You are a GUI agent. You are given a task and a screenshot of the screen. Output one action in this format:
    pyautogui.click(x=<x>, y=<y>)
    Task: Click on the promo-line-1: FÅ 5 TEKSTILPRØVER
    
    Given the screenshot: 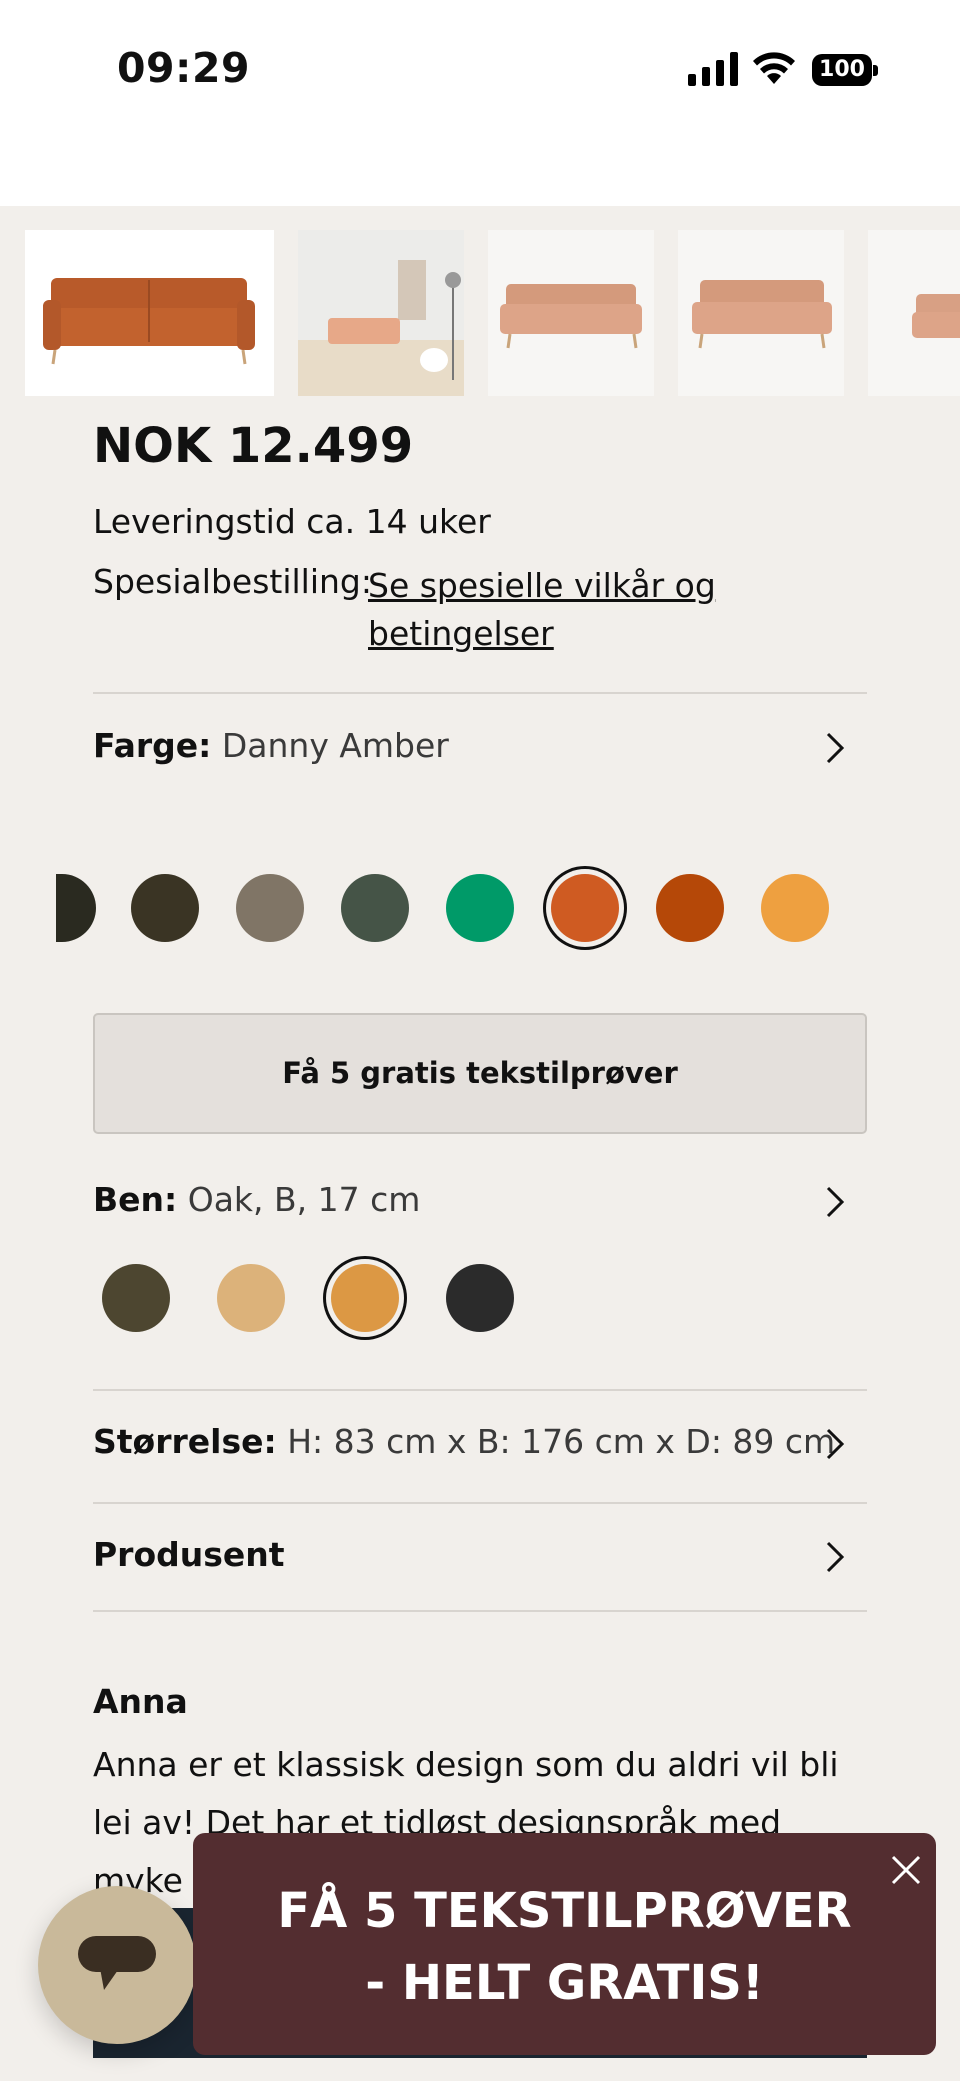 What is the action you would take?
    pyautogui.click(x=564, y=1911)
    